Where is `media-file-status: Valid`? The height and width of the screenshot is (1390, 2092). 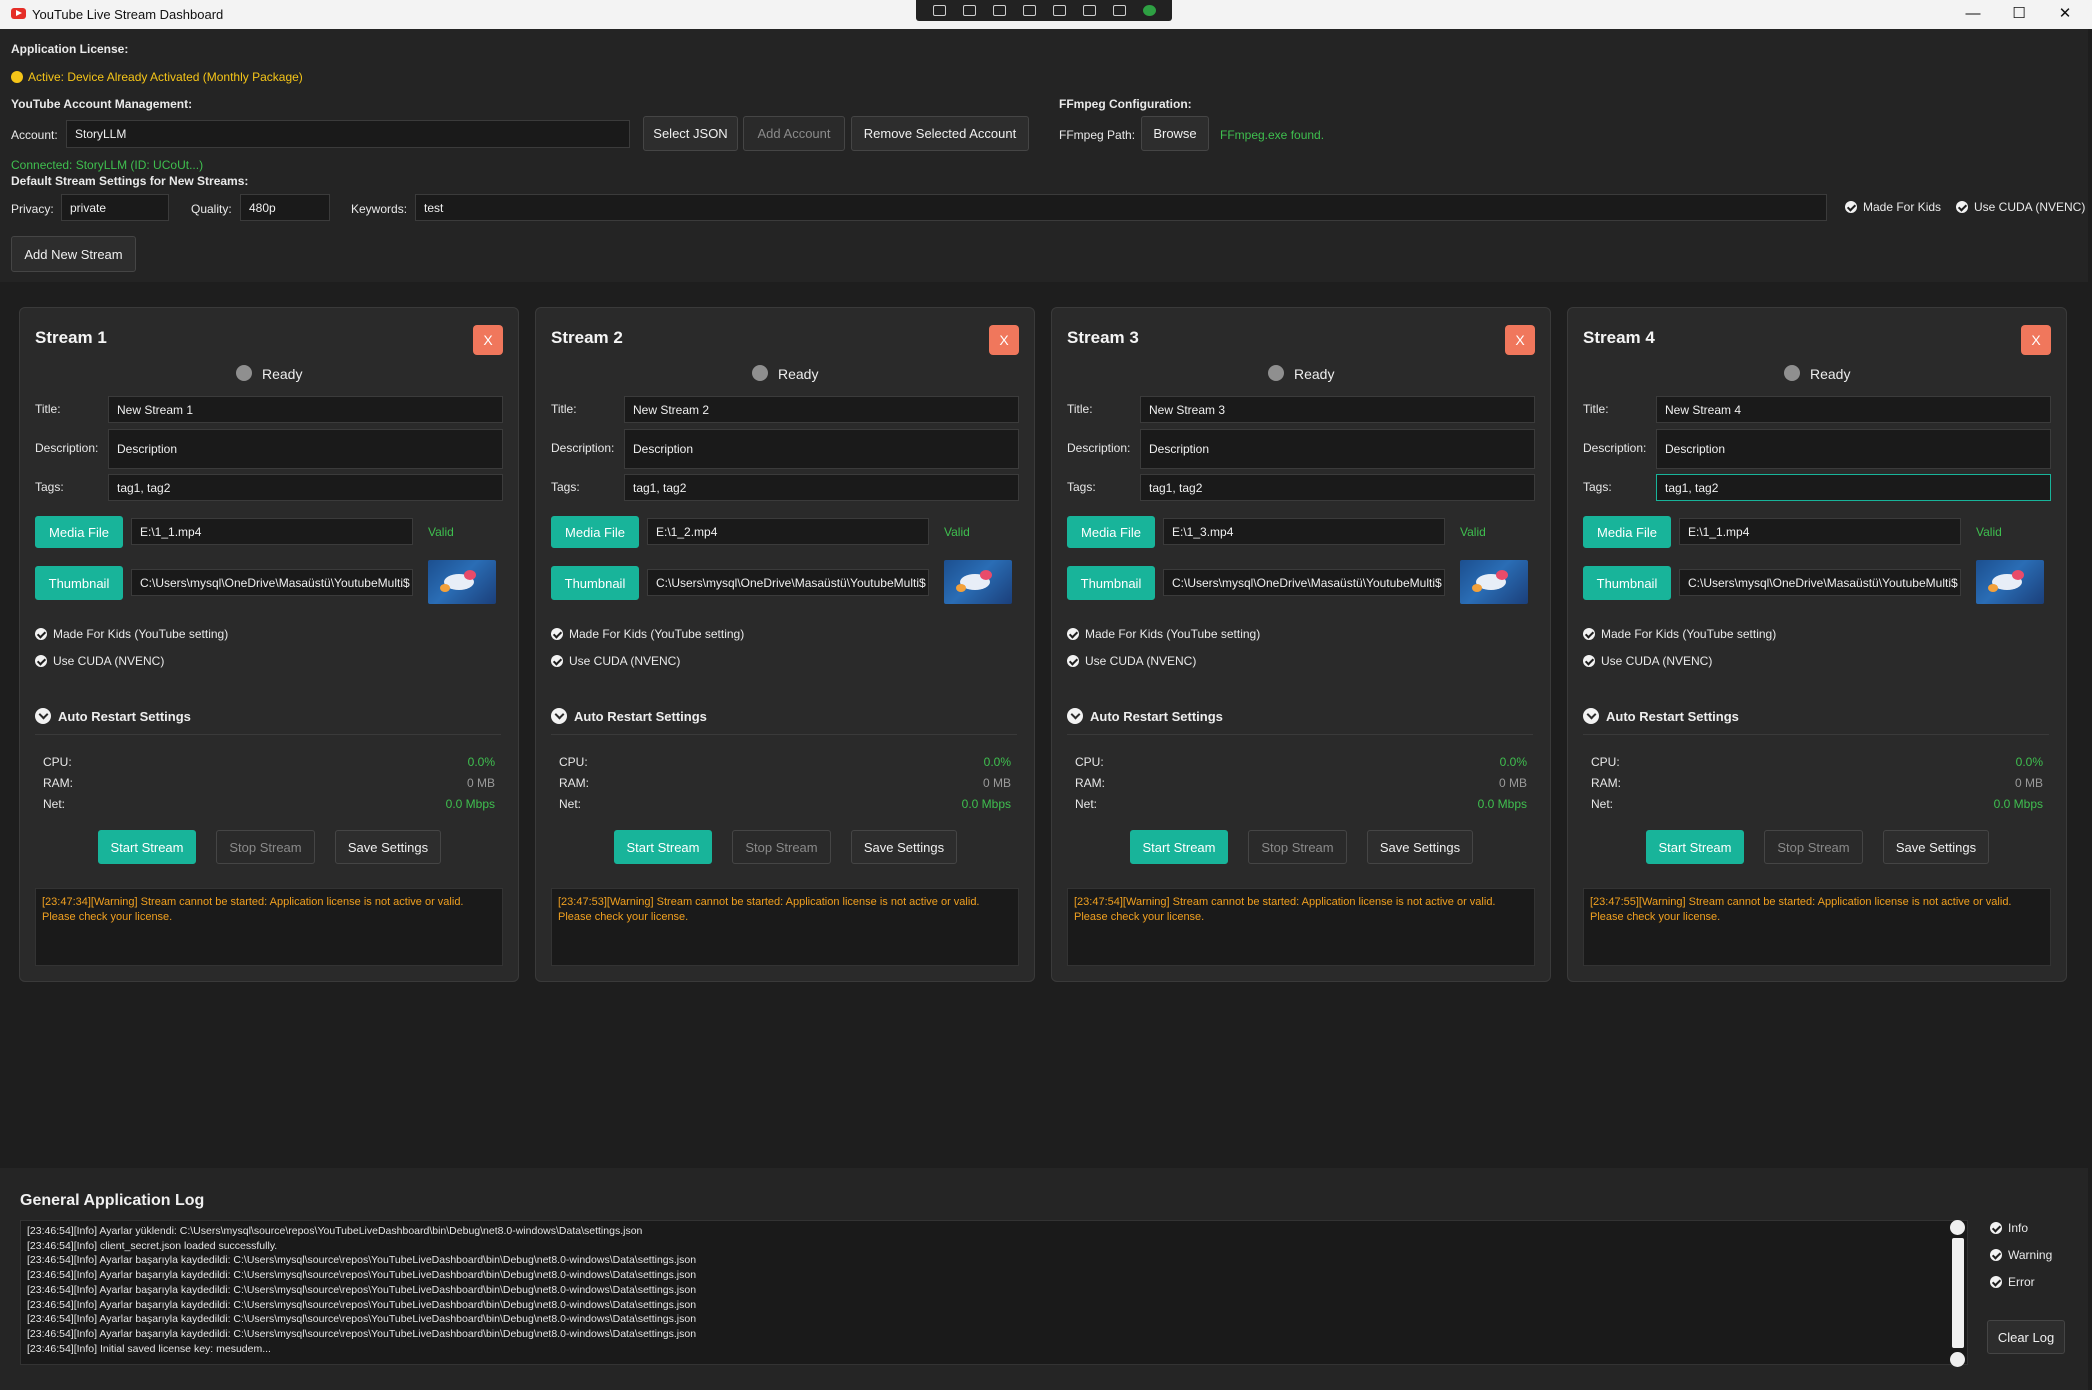
media-file-status: Valid is located at coordinates (441, 532).